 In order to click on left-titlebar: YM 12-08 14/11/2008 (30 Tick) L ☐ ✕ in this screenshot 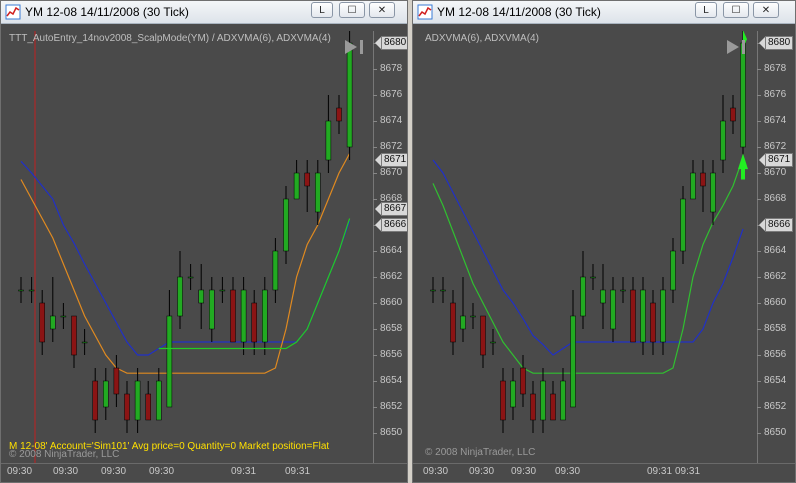, I will do `click(204, 12)`.